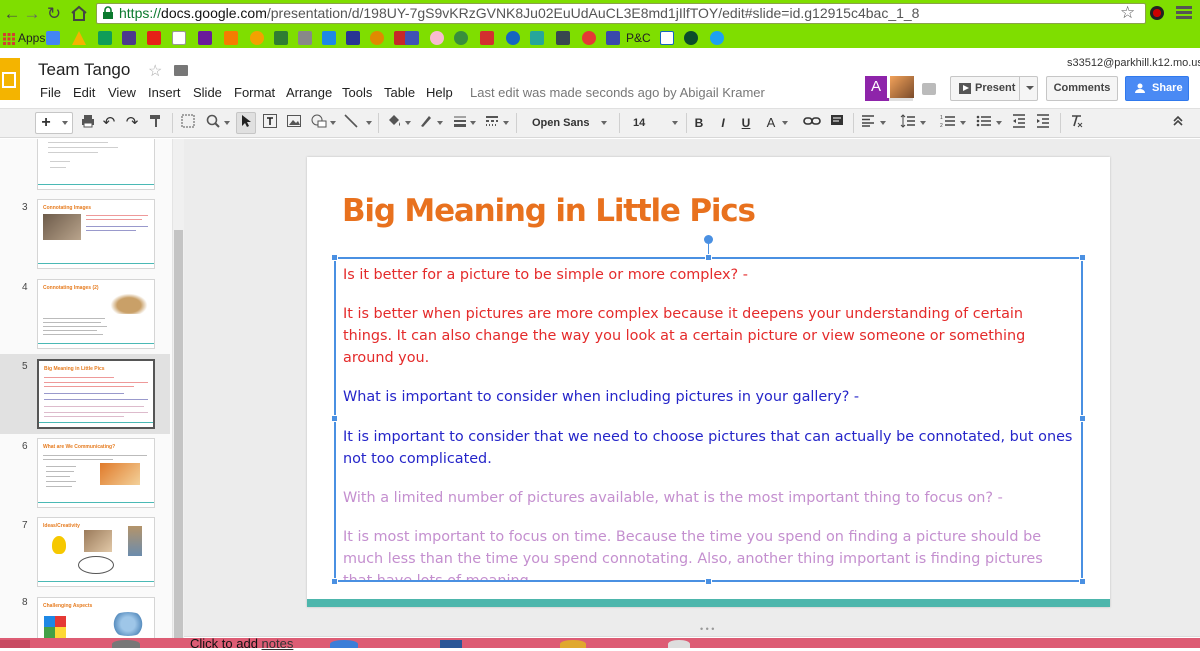 This screenshot has height=651, width=1200. Describe the element at coordinates (394, 123) in the screenshot. I see `fill-color-icon` at that location.